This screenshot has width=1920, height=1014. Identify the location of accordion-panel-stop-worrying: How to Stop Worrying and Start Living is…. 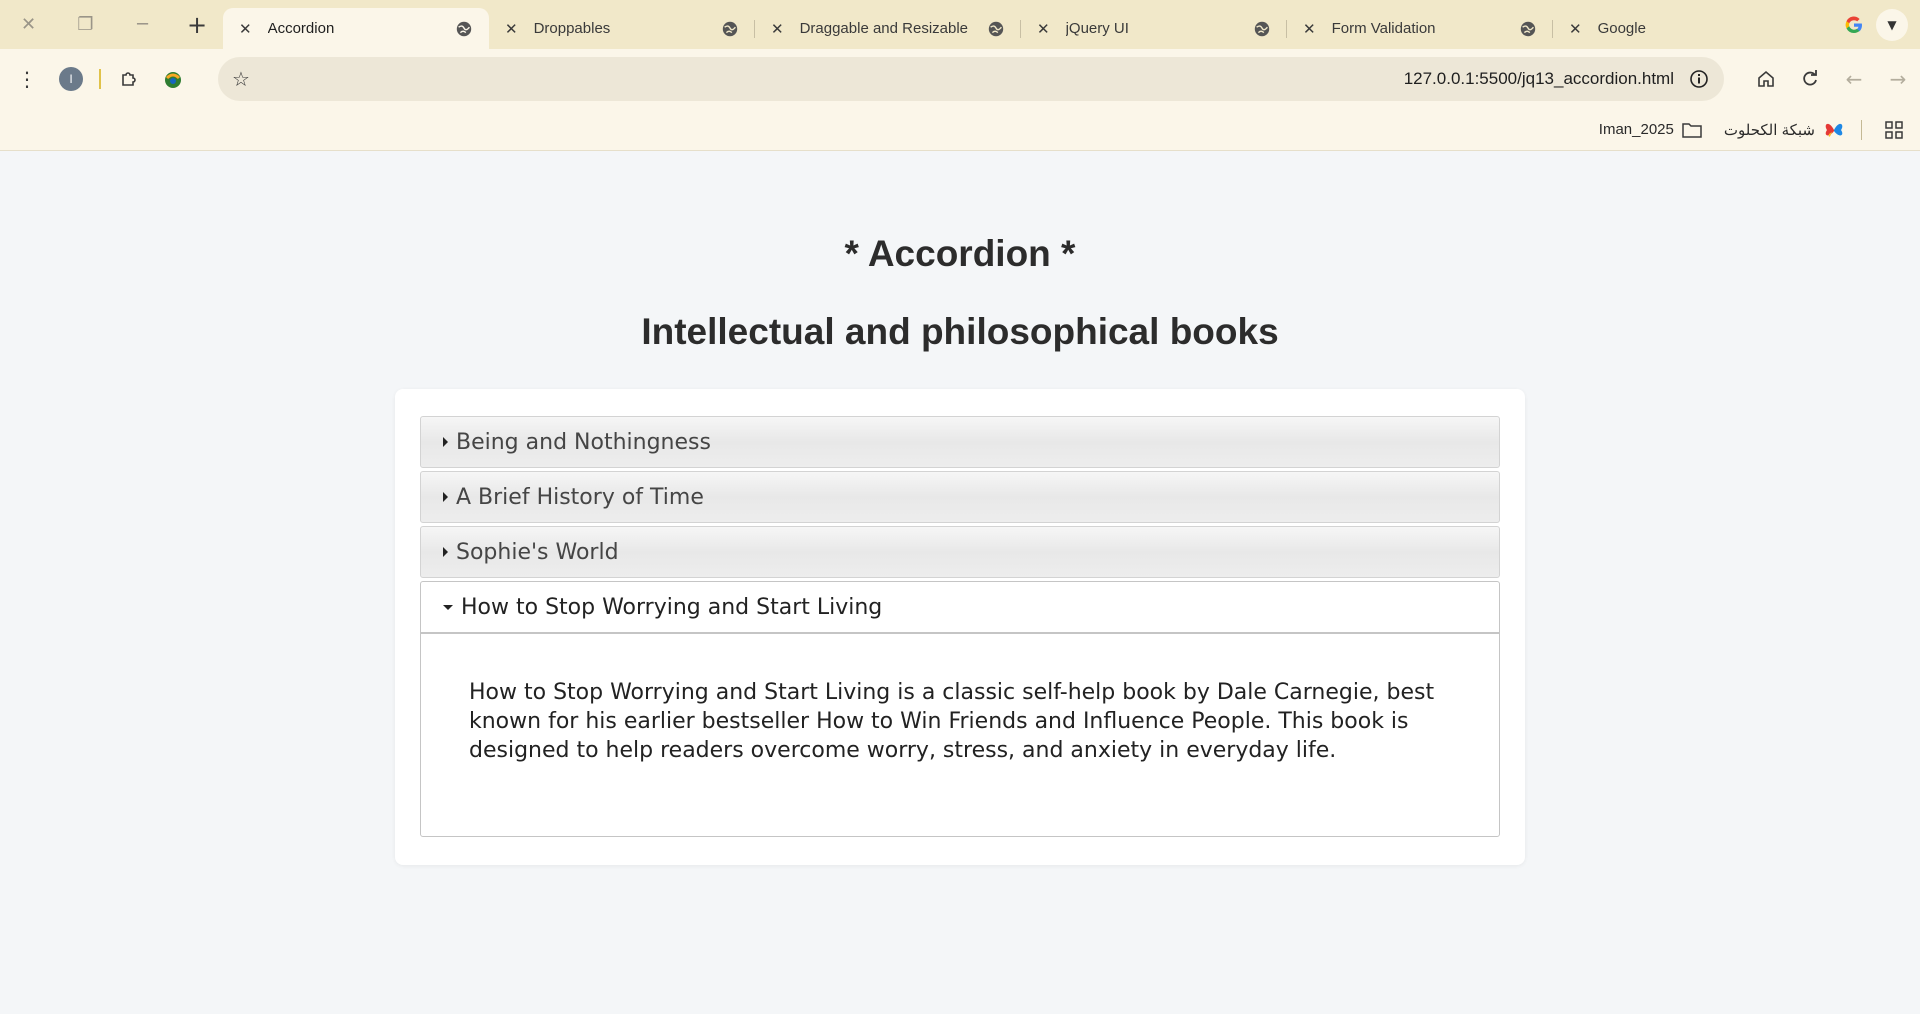
(960, 735).